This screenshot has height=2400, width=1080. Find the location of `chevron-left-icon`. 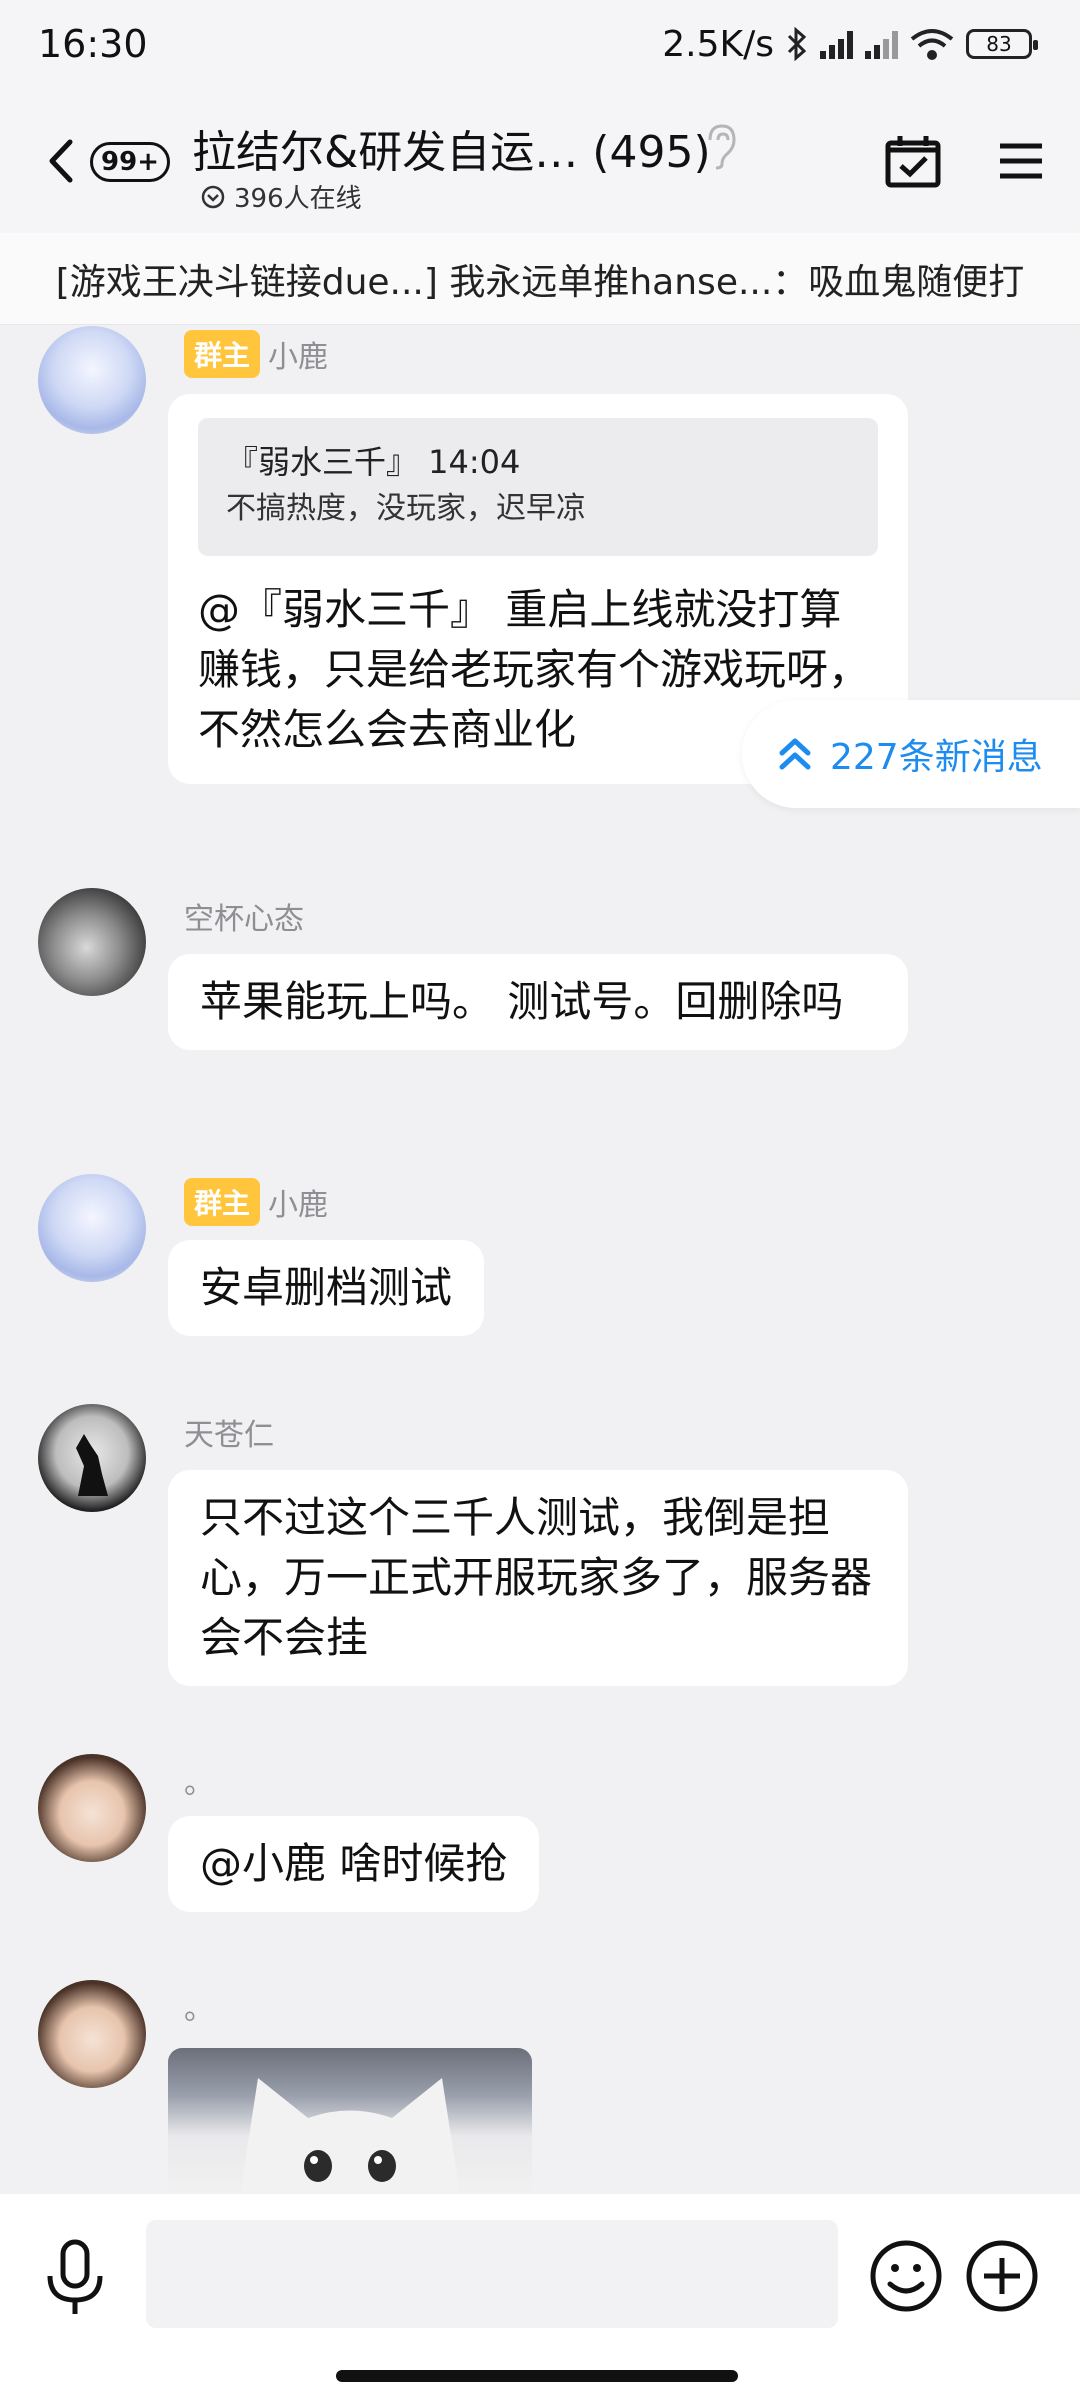

chevron-left-icon is located at coordinates (62, 161).